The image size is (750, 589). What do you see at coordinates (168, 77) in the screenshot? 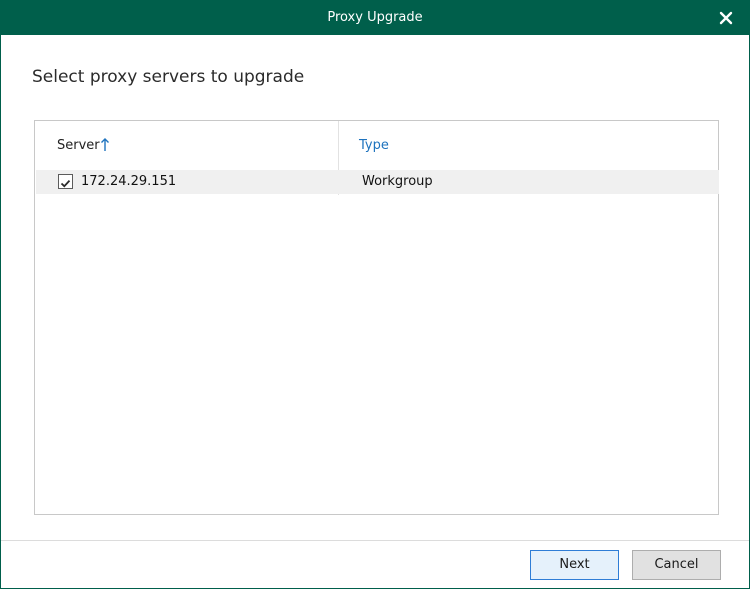
I see `page-heading: Select proxy servers to upgrade` at bounding box center [168, 77].